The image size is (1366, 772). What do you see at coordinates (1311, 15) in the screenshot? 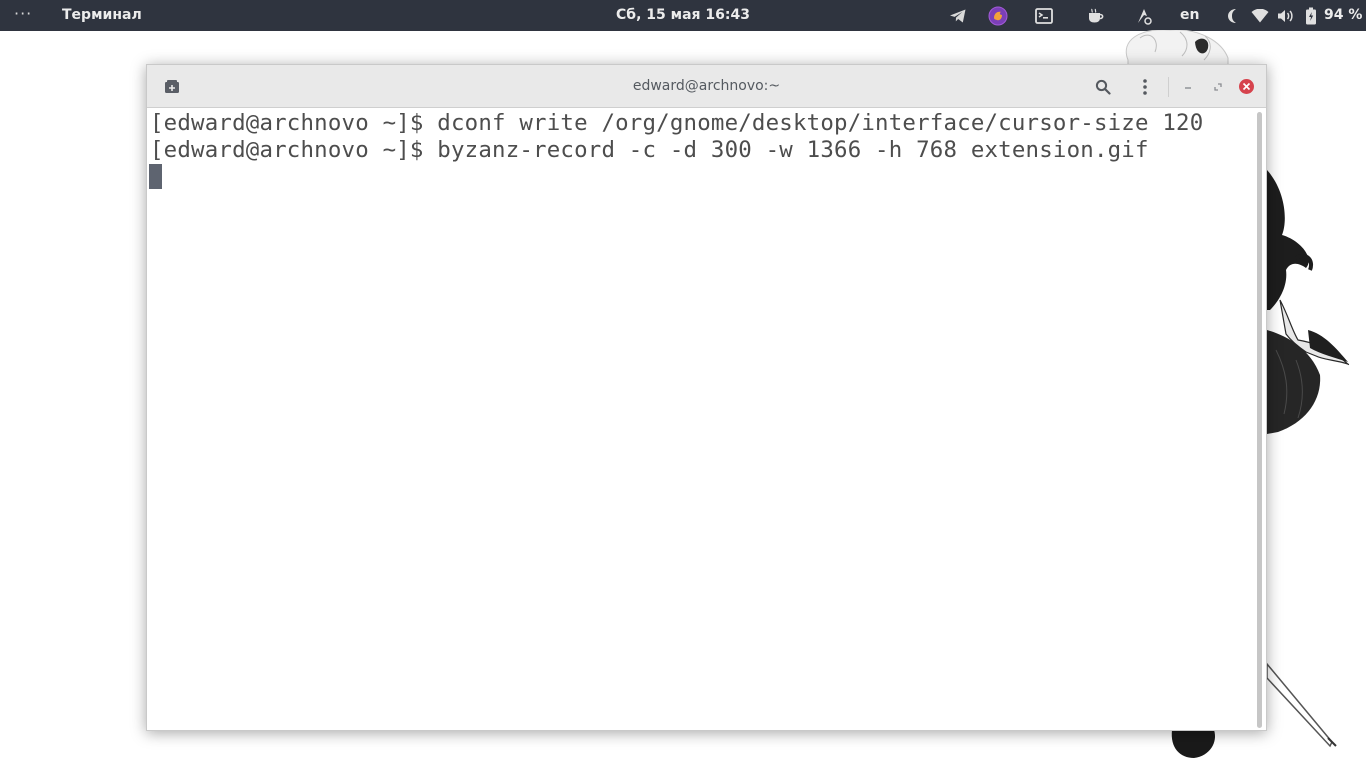
I see `battery-icon` at bounding box center [1311, 15].